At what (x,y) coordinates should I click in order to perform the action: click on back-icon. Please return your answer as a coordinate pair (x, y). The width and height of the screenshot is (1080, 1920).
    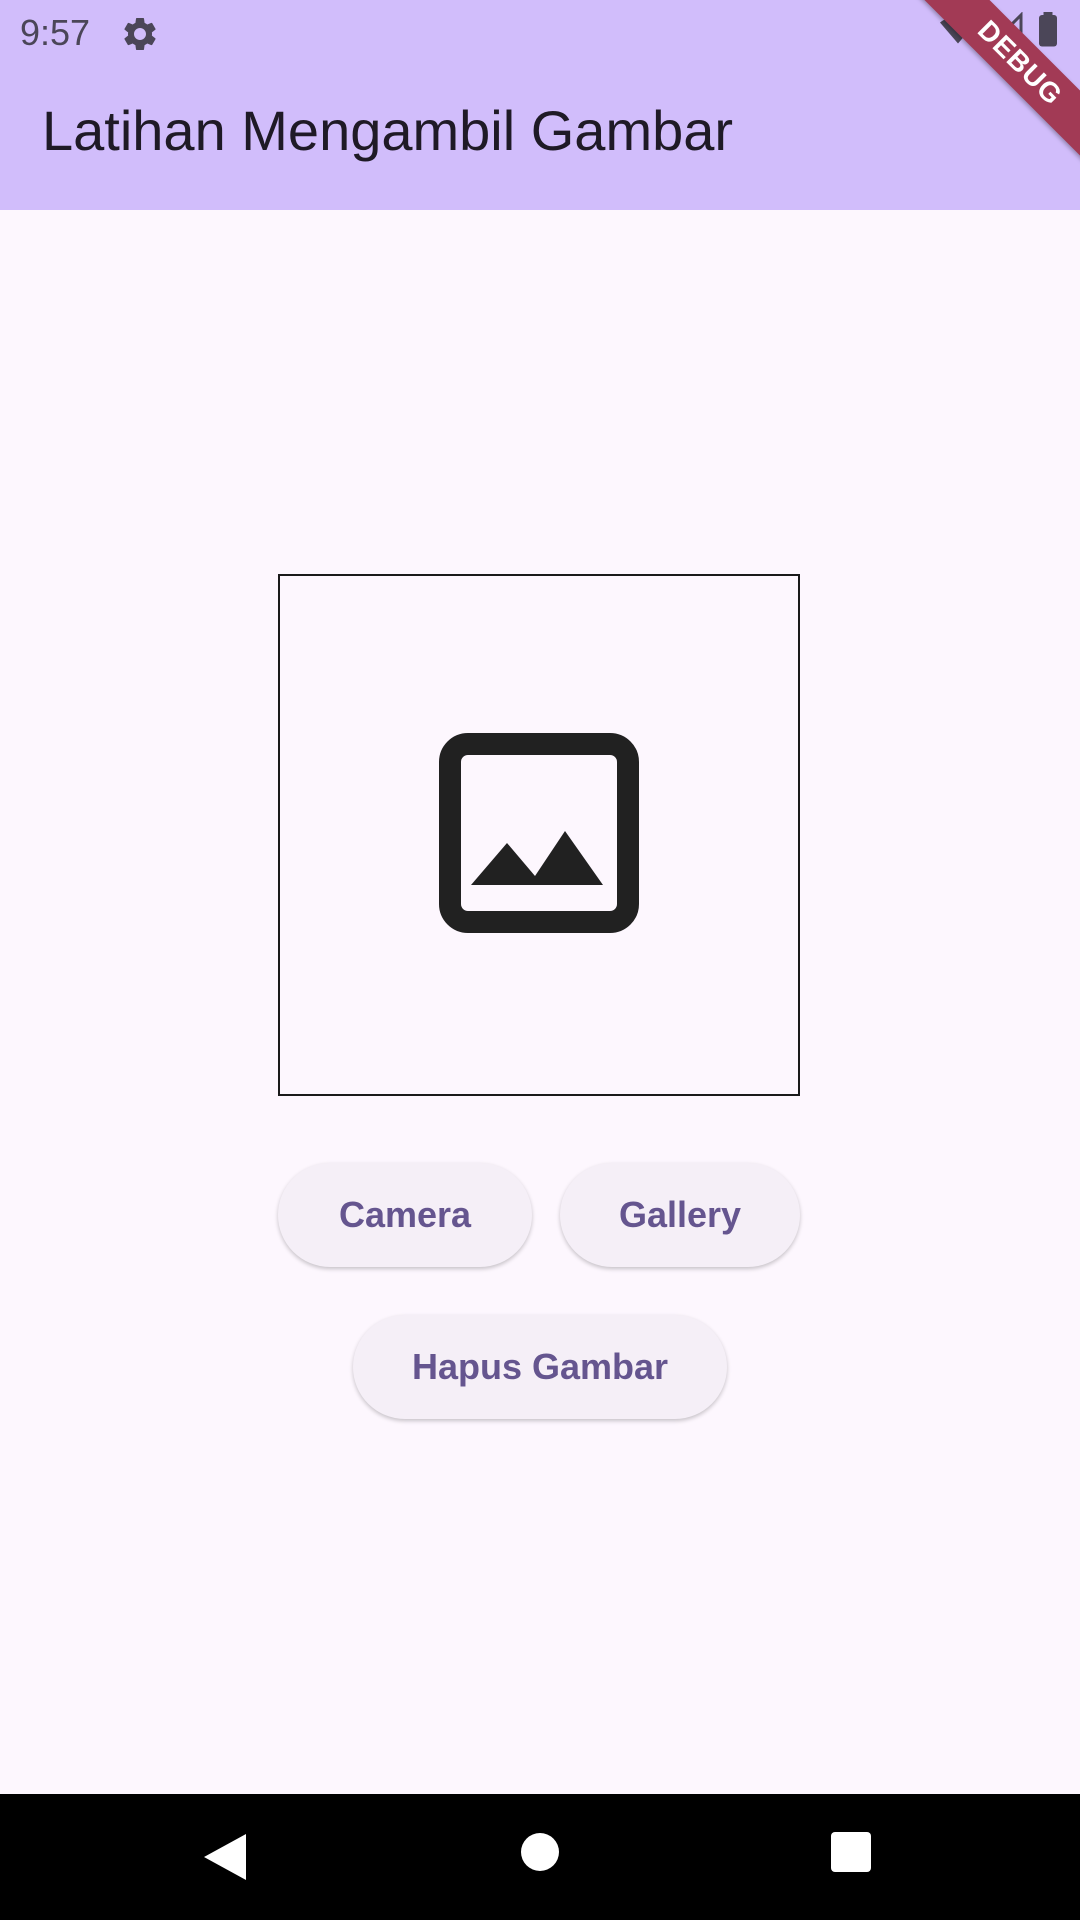
    Looking at the image, I should click on (225, 1859).